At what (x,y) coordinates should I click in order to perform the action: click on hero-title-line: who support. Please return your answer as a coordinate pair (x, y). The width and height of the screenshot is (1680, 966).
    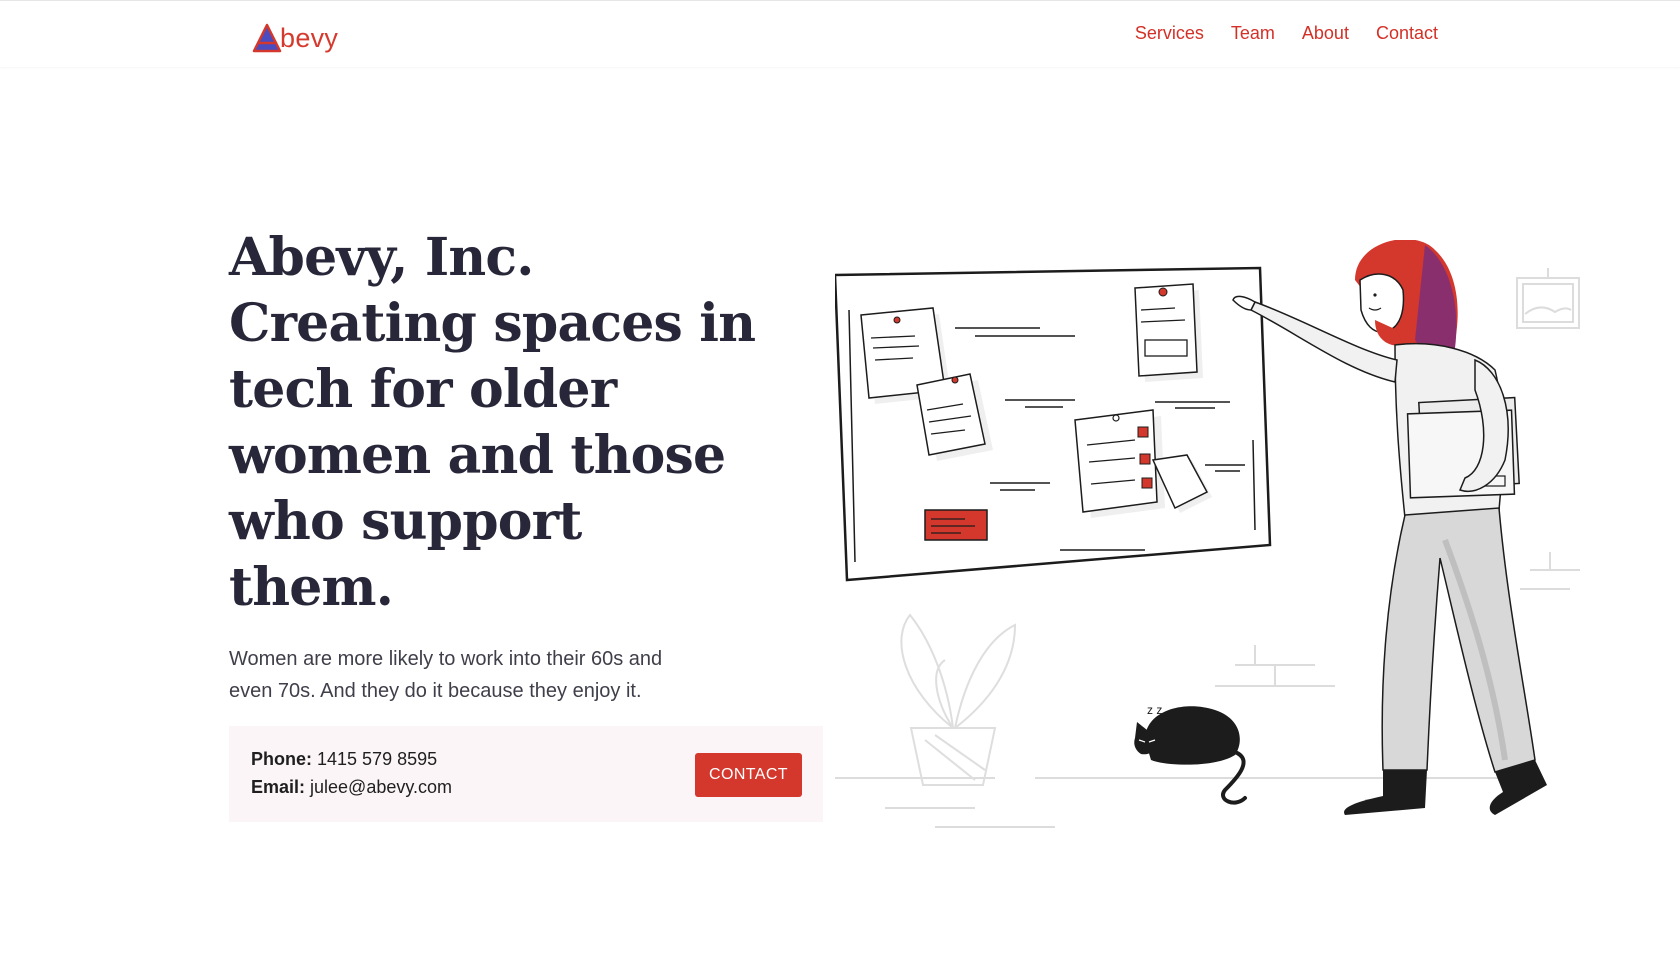
    Looking at the image, I should click on (405, 521).